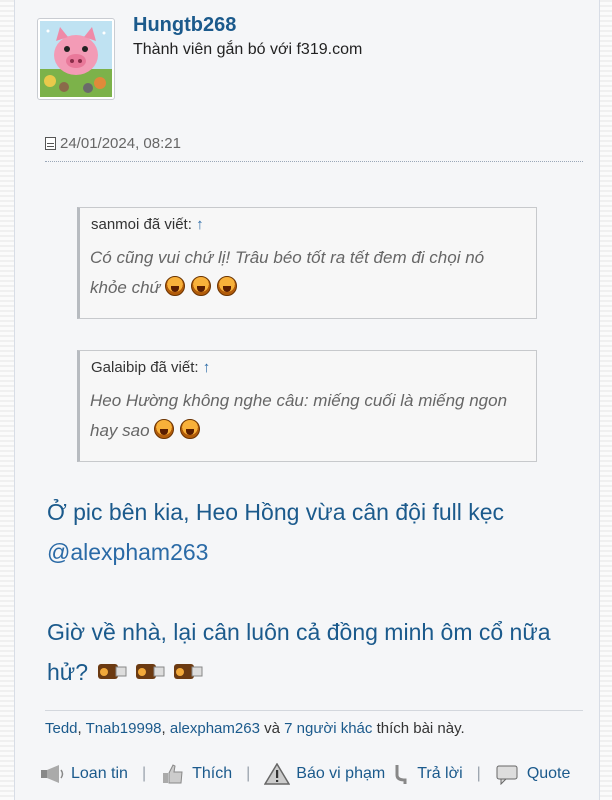  Describe the element at coordinates (308, 363) in the screenshot. I see `quote-header: Galaibip đã viết: ↑` at that location.